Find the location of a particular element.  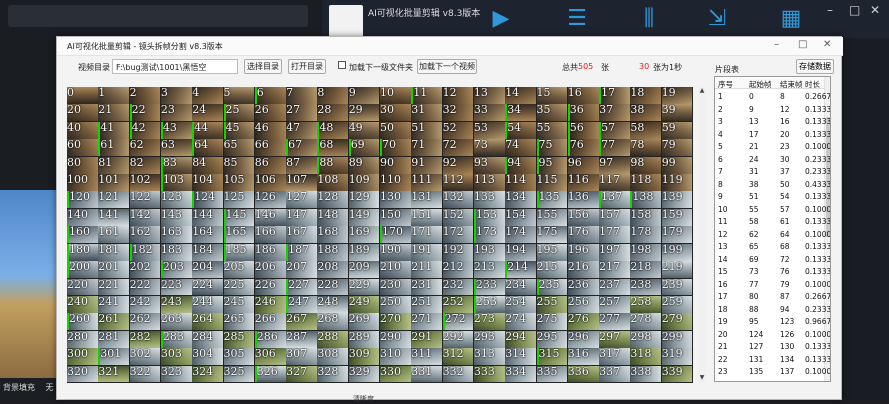

segment-table-cell: 17 is located at coordinates (723, 296).